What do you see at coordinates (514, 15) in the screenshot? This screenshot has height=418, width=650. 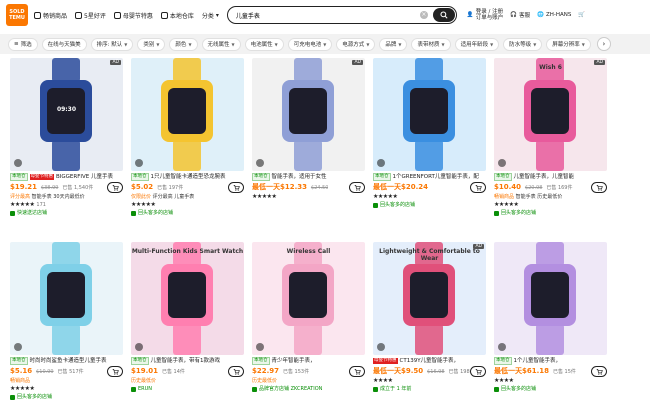 I see `headset-icon: 🎧` at bounding box center [514, 15].